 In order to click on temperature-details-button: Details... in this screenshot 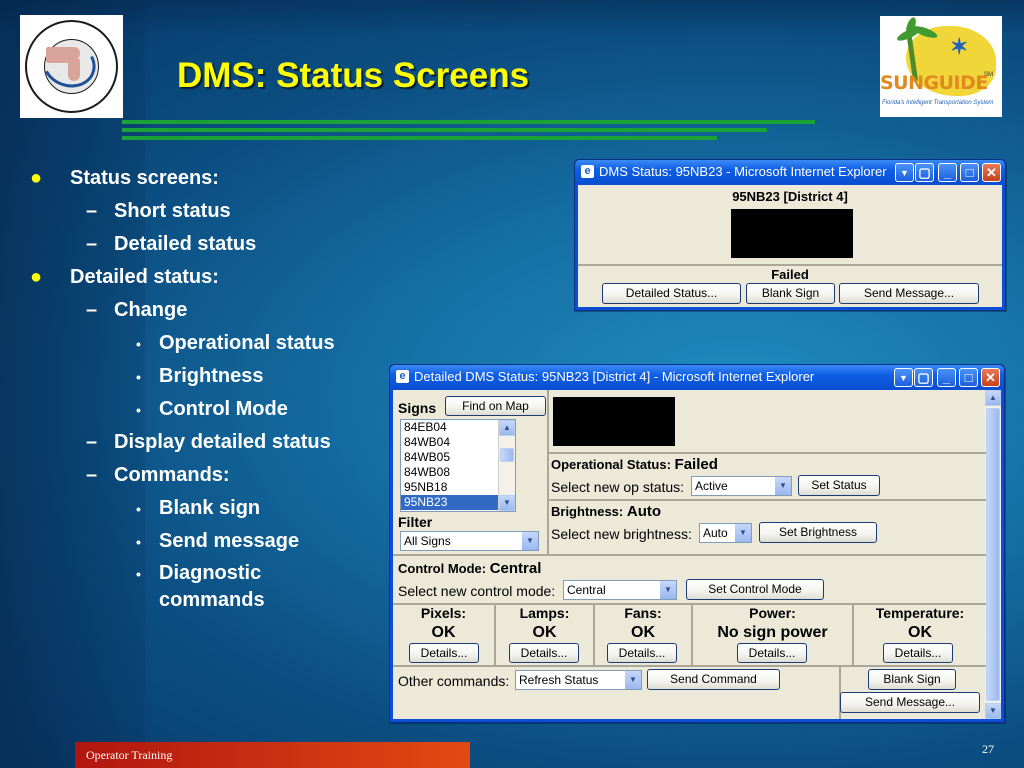, I will do `click(918, 653)`.